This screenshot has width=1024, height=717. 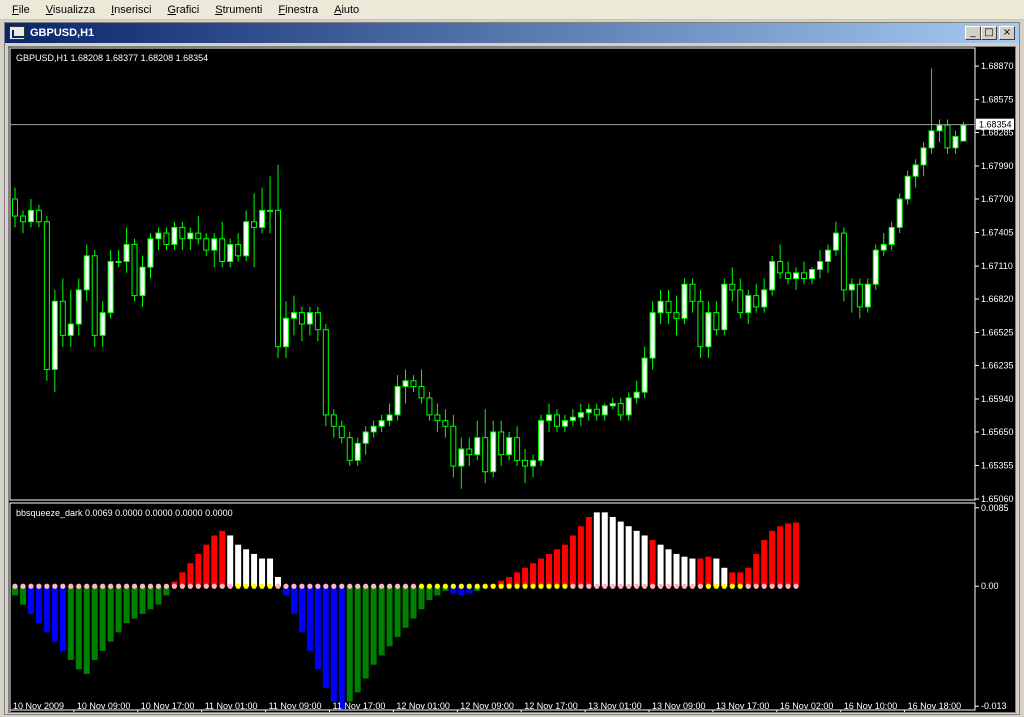 I want to click on time-tick-label: 10 Nov 09:00, so click(x=104, y=706).